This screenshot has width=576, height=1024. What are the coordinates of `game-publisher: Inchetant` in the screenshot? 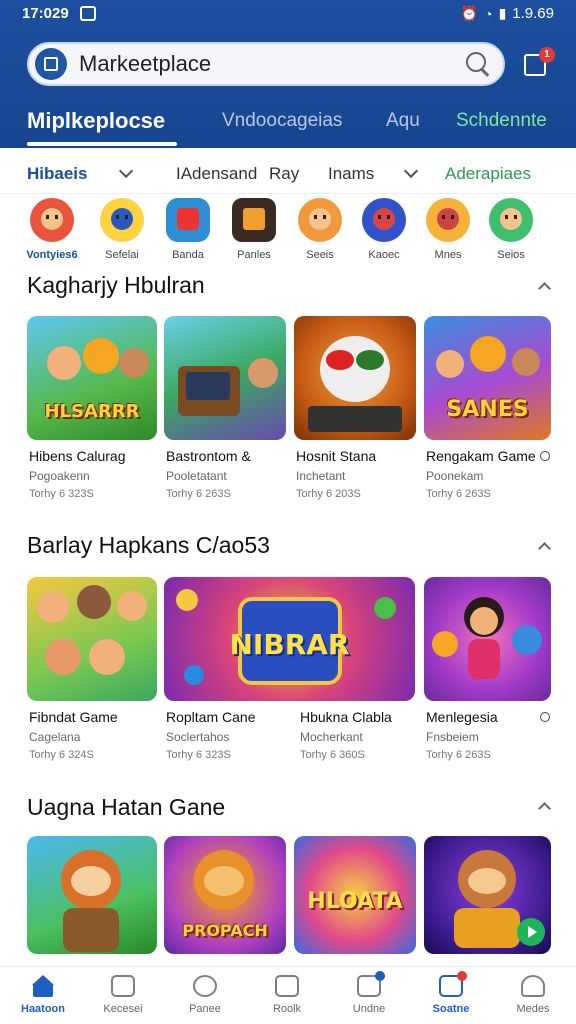 It's located at (321, 476).